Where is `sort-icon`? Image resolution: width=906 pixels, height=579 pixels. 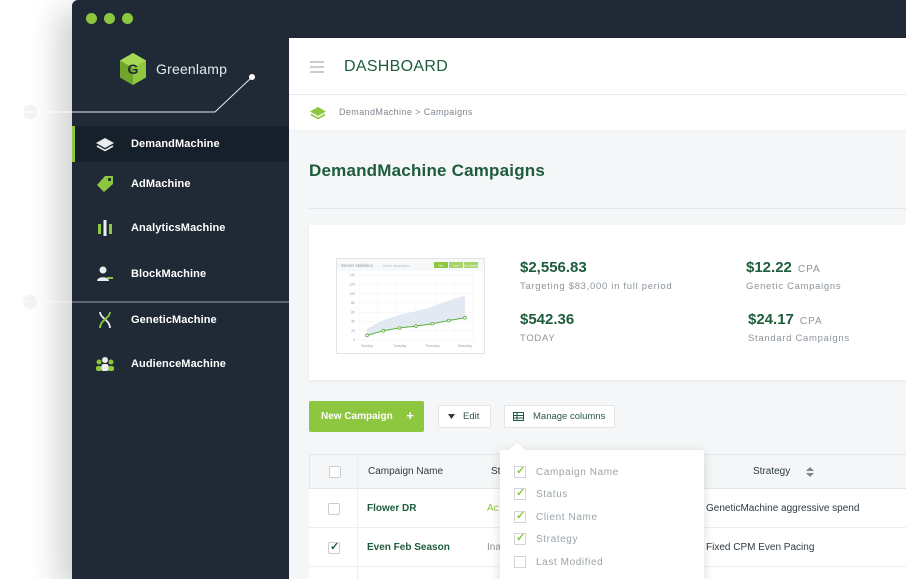 sort-icon is located at coordinates (810, 472).